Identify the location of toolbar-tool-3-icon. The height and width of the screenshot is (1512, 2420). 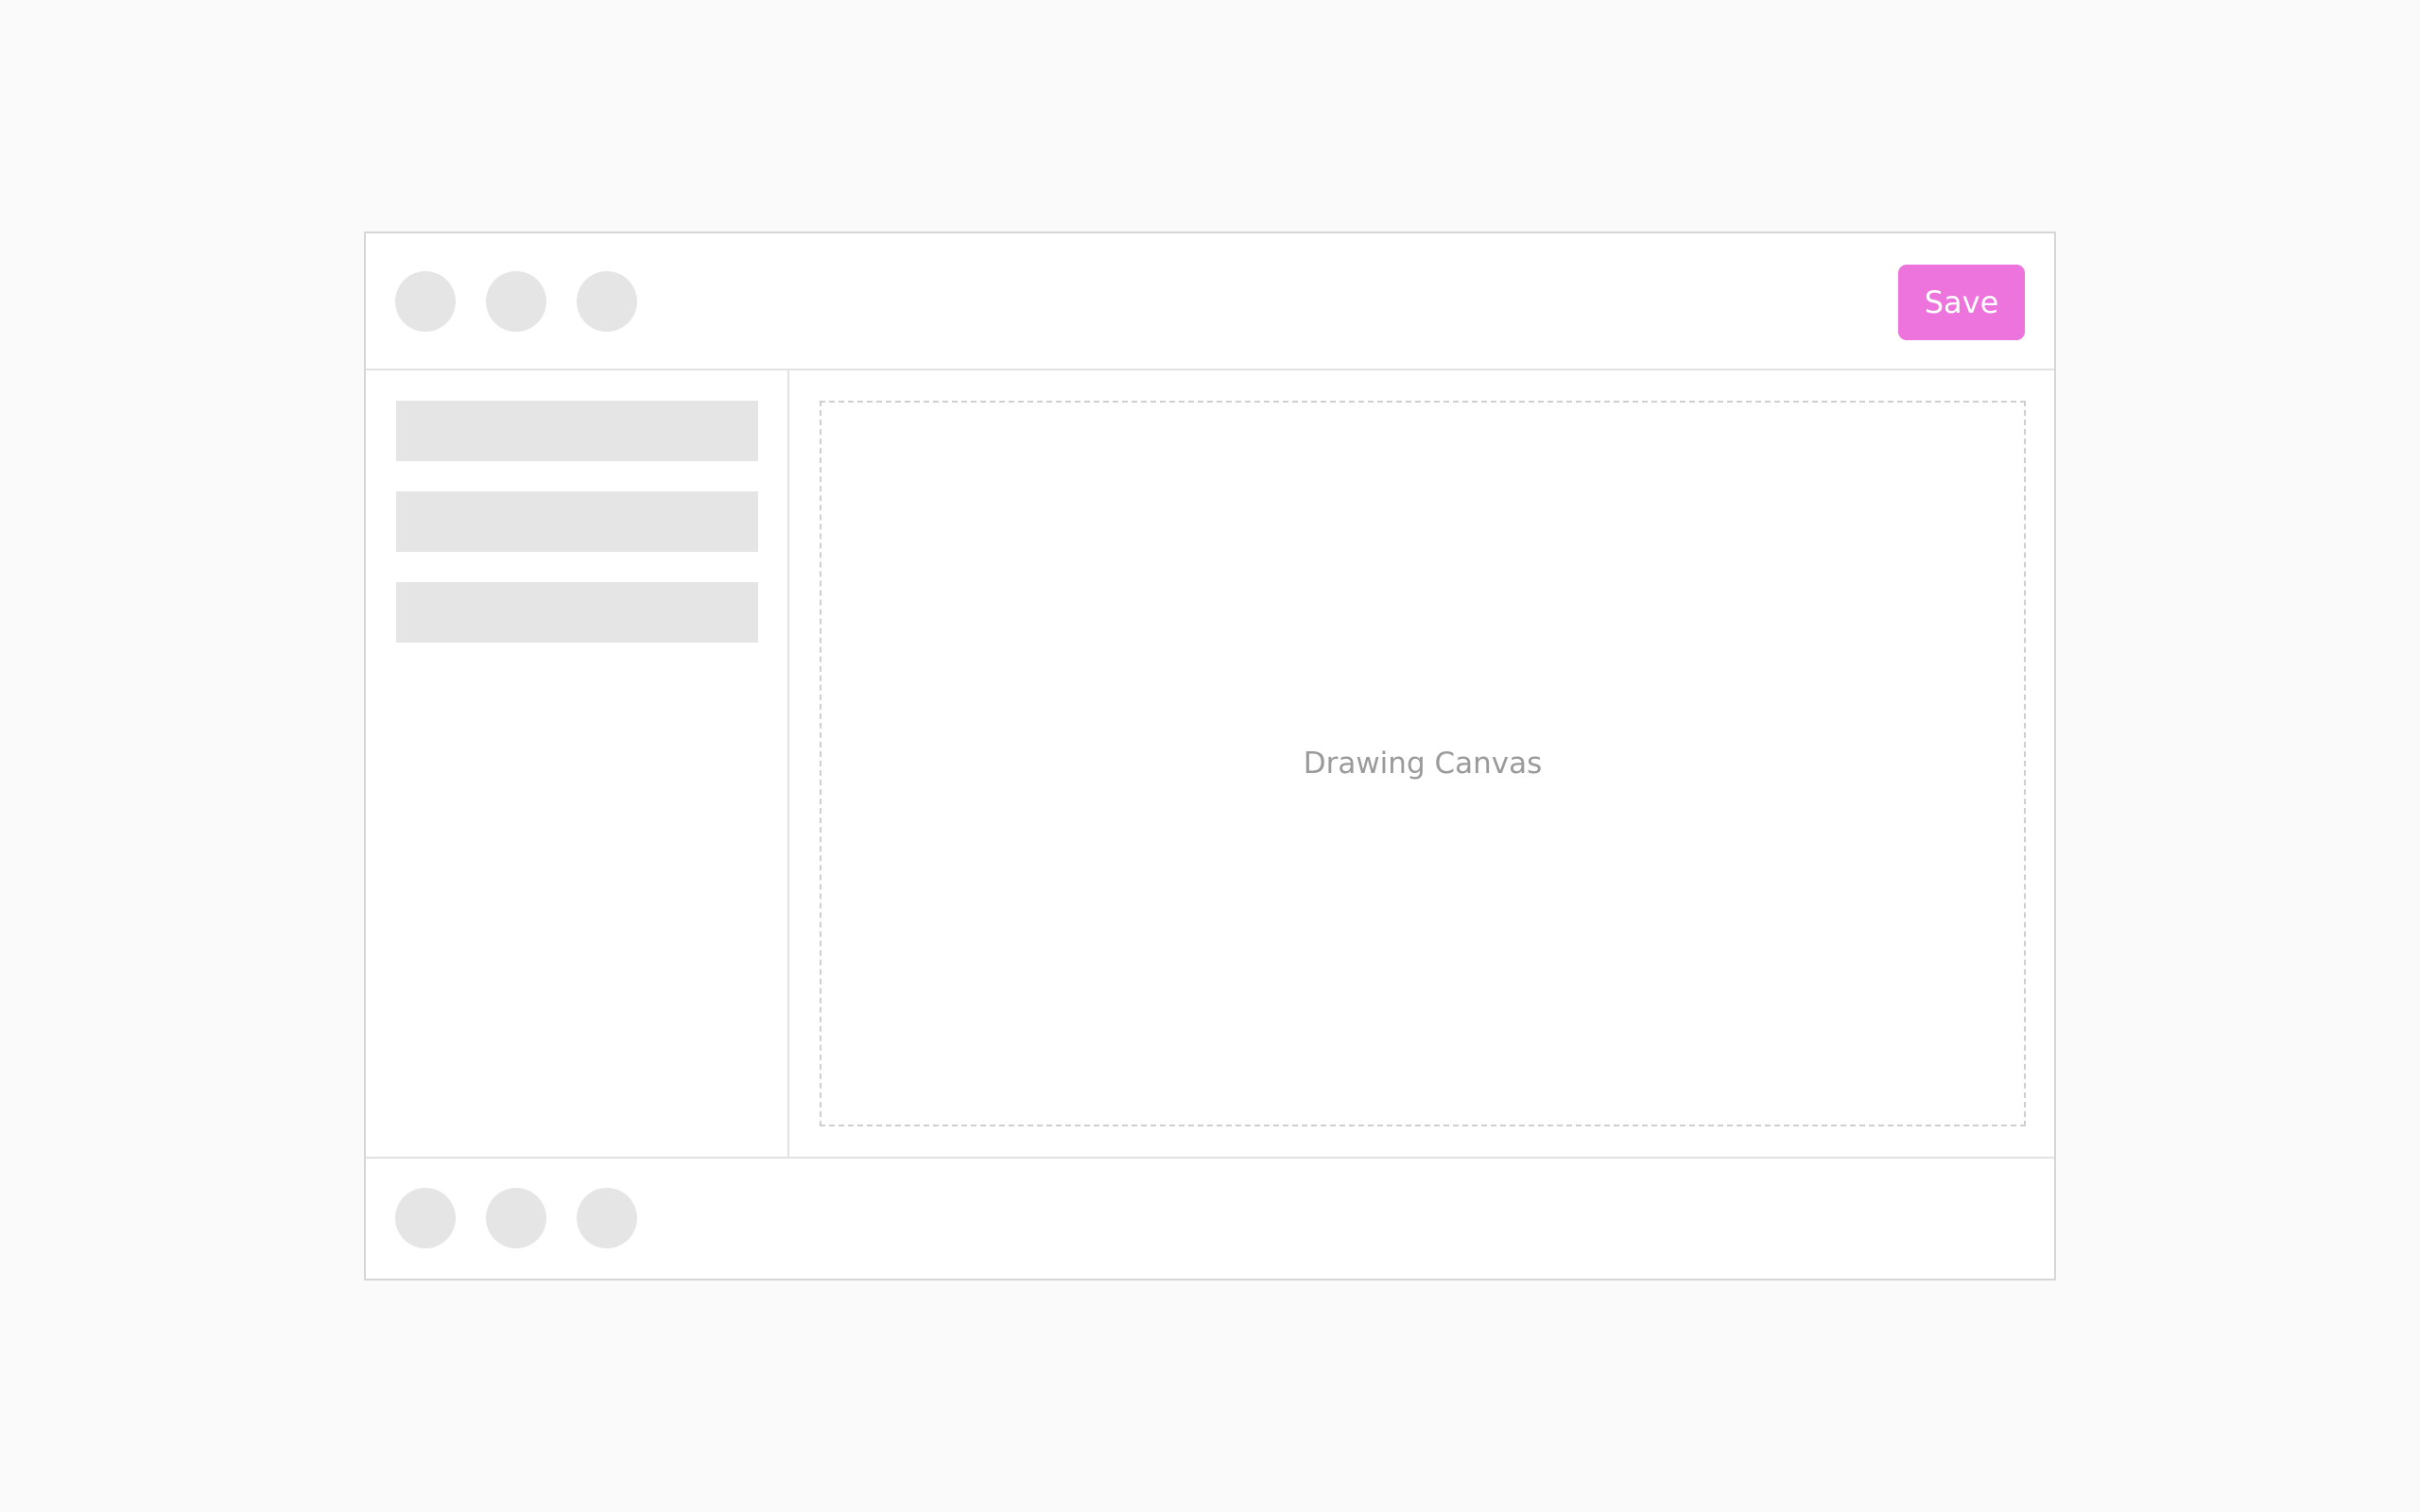
(607, 301).